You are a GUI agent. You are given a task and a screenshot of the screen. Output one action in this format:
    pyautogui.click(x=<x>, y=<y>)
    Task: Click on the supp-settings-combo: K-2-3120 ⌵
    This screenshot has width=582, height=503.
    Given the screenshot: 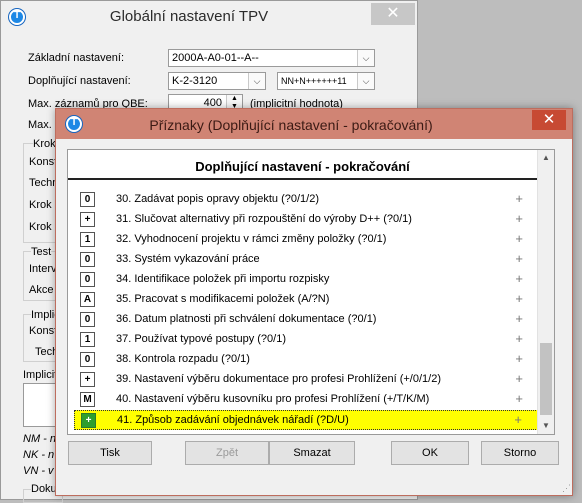 What is the action you would take?
    pyautogui.click(x=217, y=81)
    